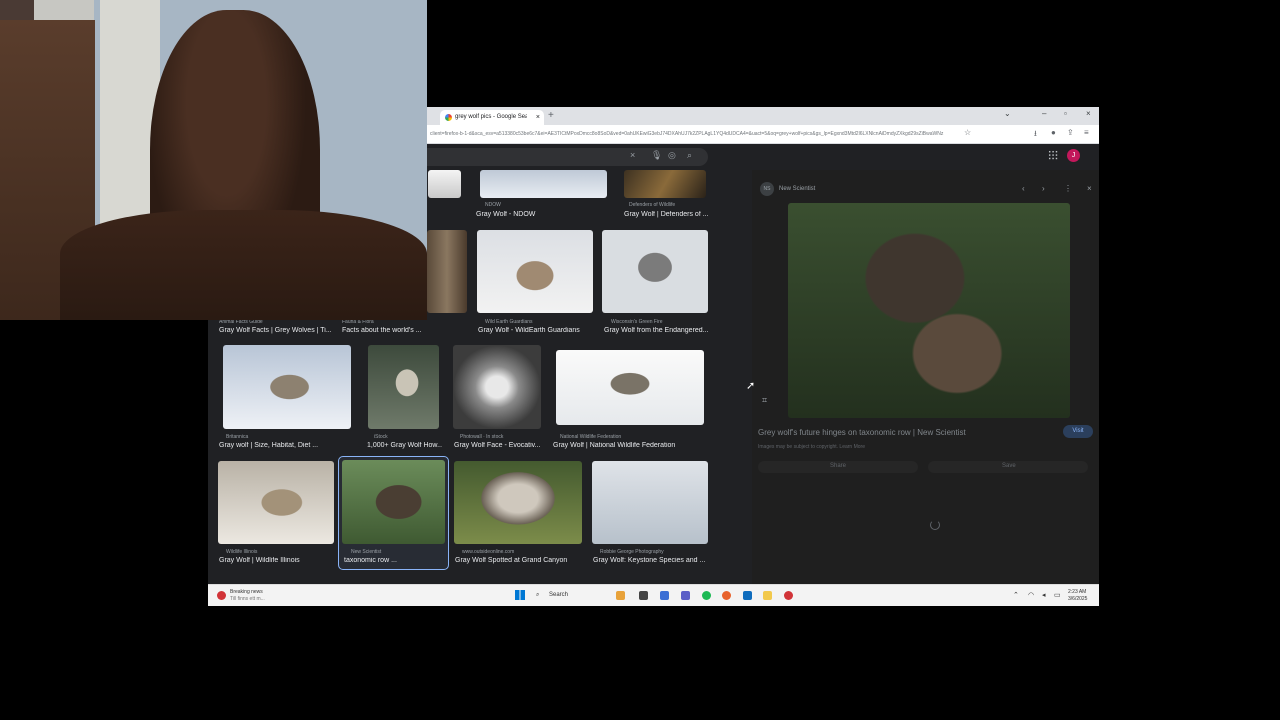 The height and width of the screenshot is (720, 1280). What do you see at coordinates (767, 189) in the screenshot?
I see `site-logo: NS` at bounding box center [767, 189].